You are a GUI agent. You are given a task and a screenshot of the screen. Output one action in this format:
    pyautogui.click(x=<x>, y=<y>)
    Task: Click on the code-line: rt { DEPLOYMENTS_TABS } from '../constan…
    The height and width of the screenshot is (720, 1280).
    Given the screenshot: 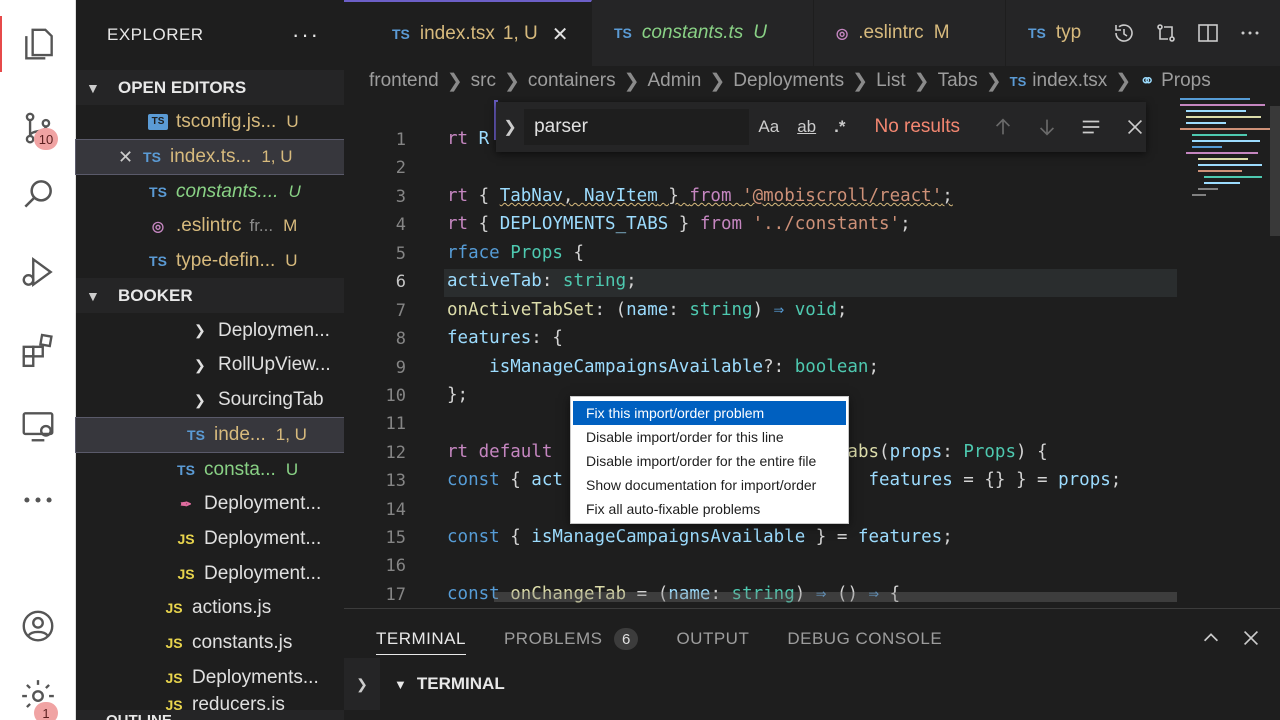 What is the action you would take?
    pyautogui.click(x=679, y=224)
    